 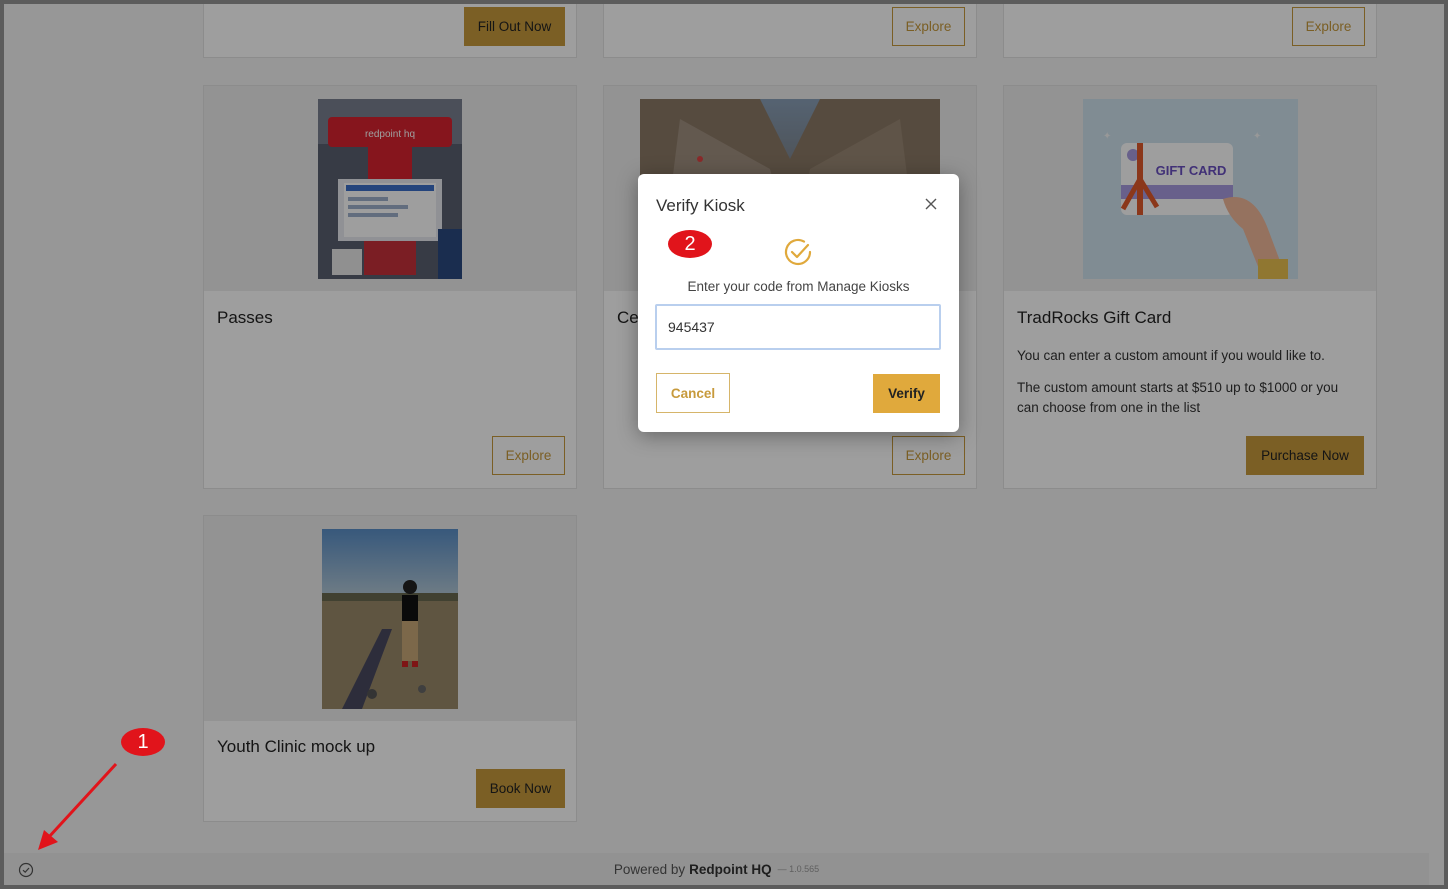 What do you see at coordinates (906, 393) in the screenshot?
I see `verify-button: Verify` at bounding box center [906, 393].